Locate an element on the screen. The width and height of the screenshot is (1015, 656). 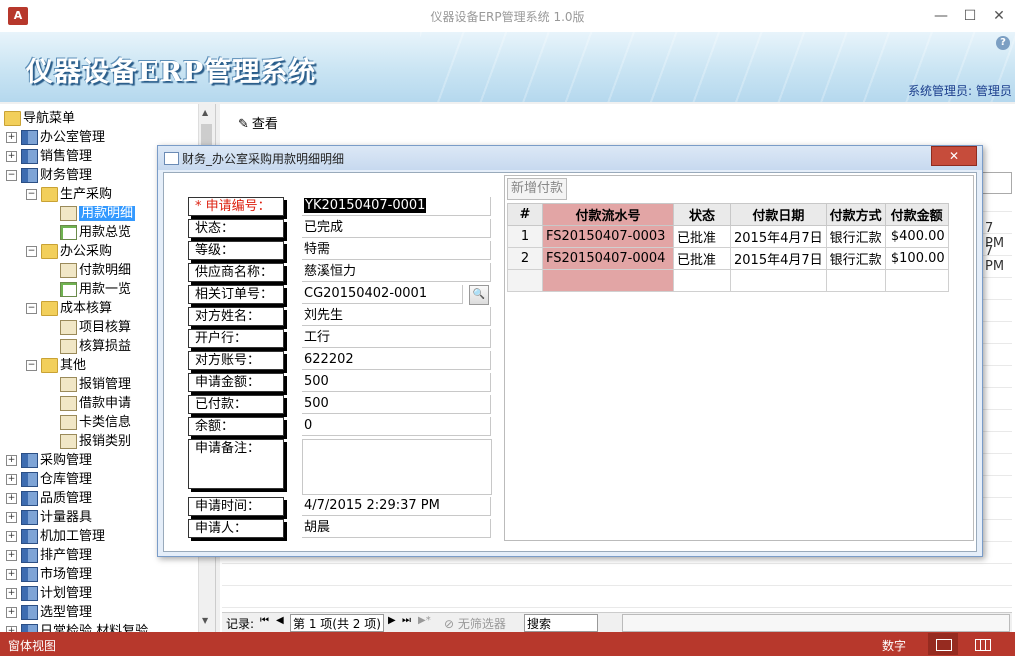
apply-no-field: YK20150407-0001 is located at coordinates (396, 206).